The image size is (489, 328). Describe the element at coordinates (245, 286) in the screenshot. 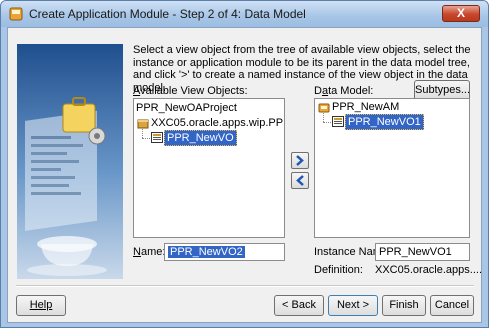

I see `footer-separator` at that location.